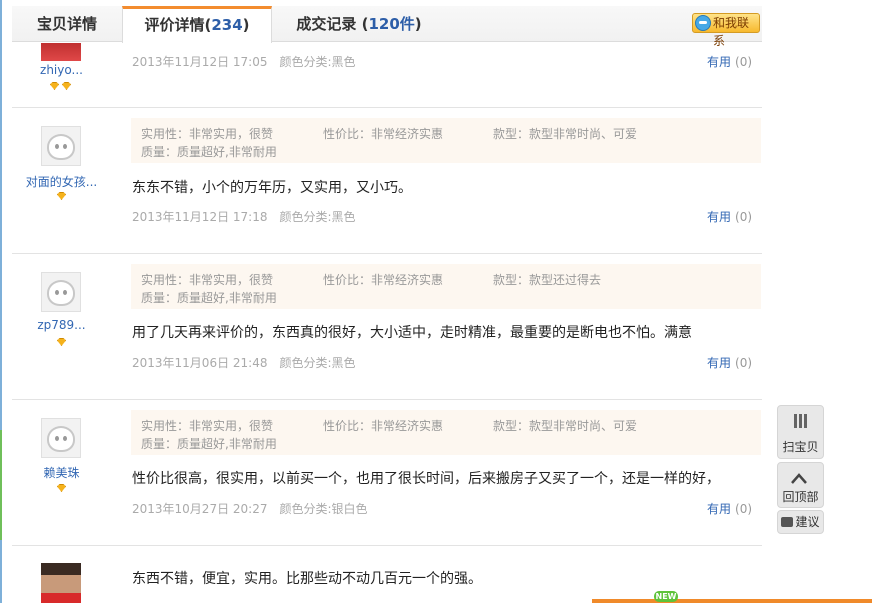  Describe the element at coordinates (272, 188) in the screenshot. I see `review-content: 东东不错，小个的万年历，又实用，又小巧。` at that location.